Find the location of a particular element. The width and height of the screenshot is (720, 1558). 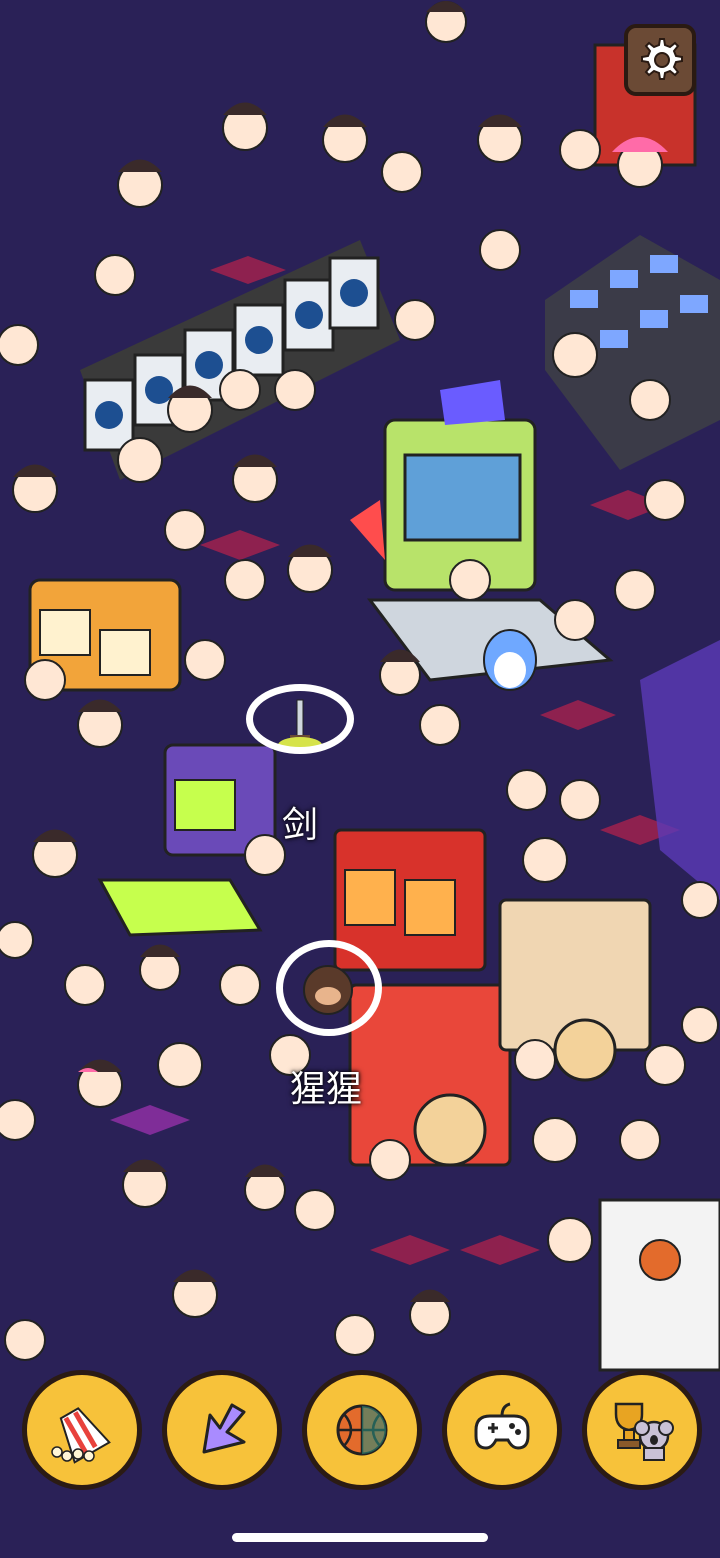

found-ring-sword is located at coordinates (300, 719).